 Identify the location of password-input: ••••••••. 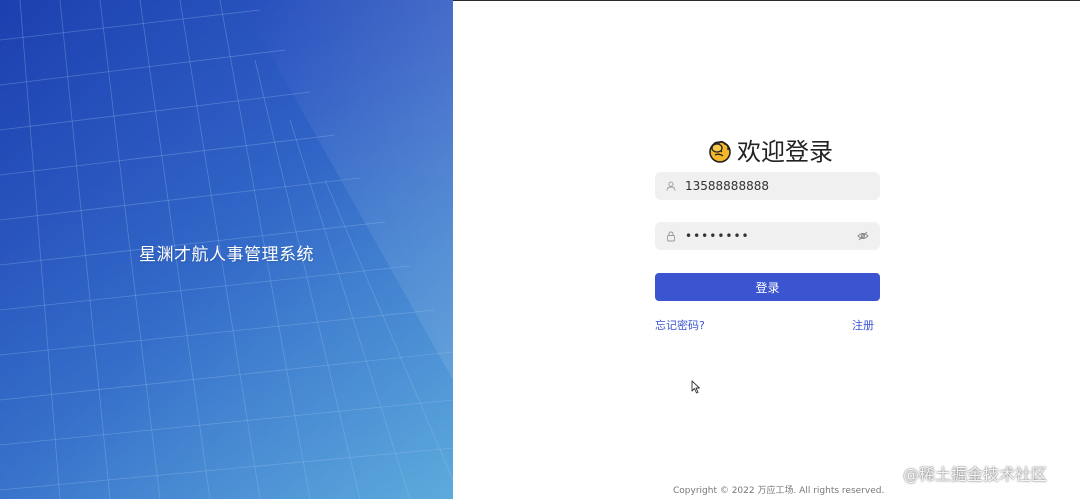
(766, 236).